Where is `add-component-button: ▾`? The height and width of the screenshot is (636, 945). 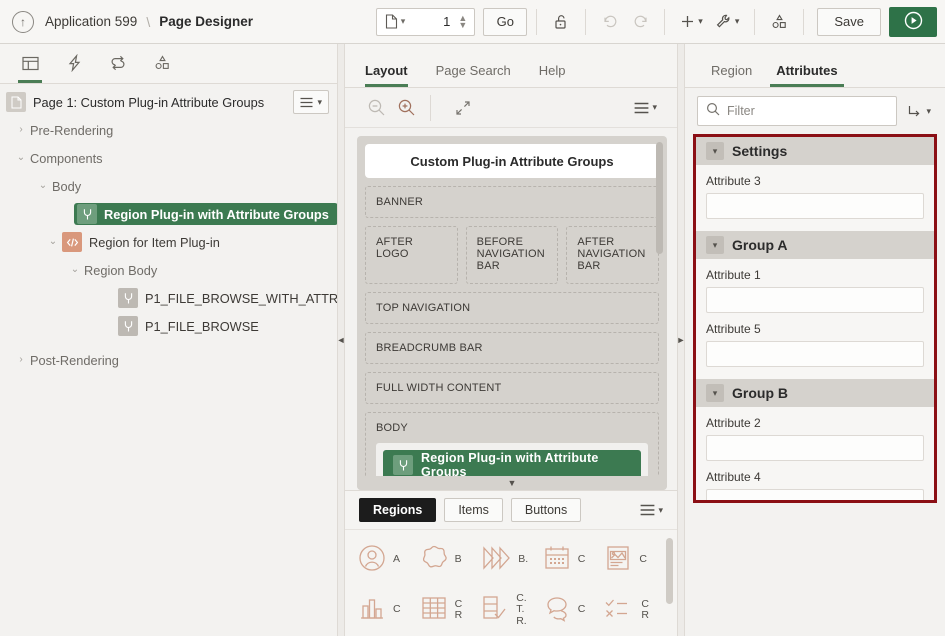 add-component-button: ▾ is located at coordinates (691, 22).